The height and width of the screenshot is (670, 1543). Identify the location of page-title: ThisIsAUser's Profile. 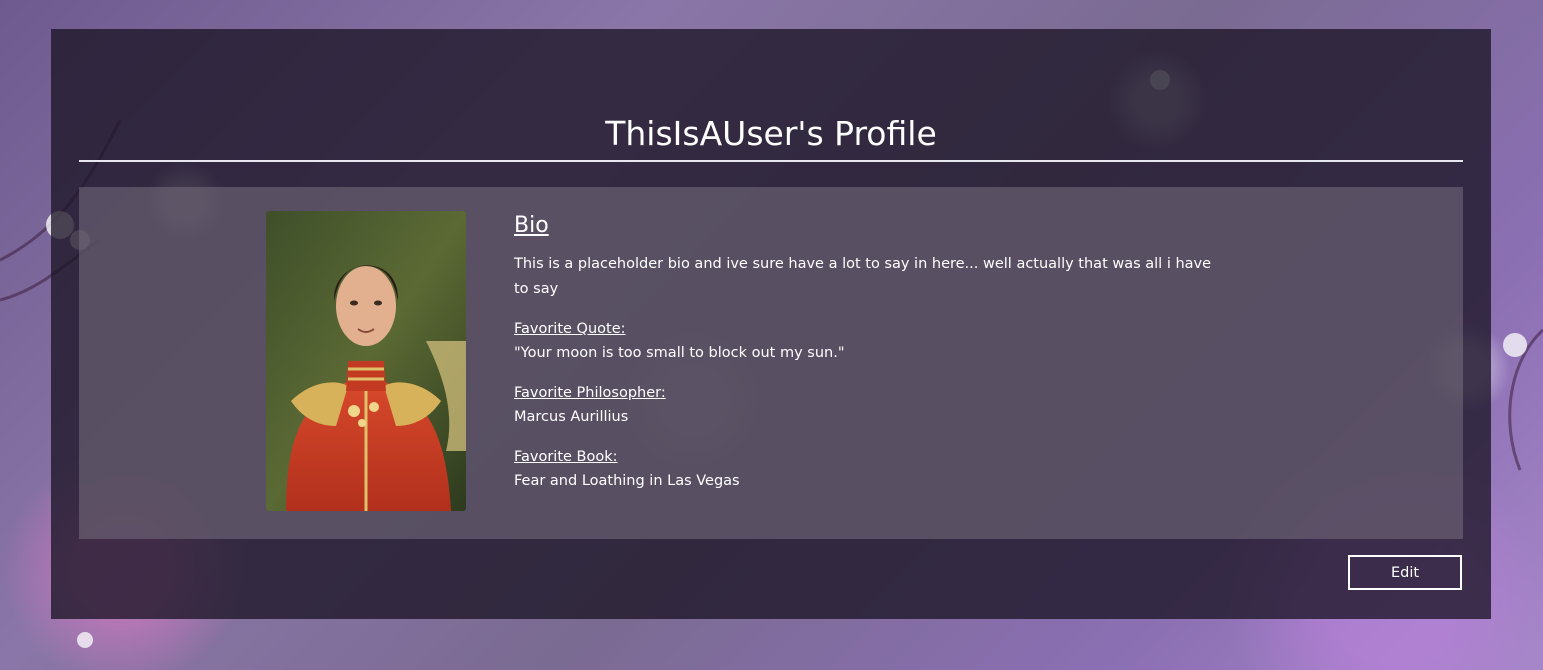
(771, 133).